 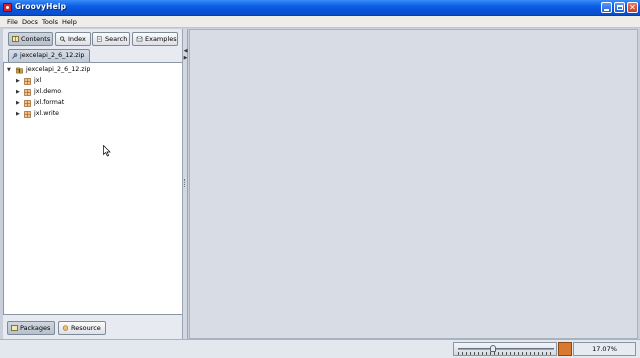 What do you see at coordinates (91, 92) in the screenshot?
I see `tree-item-jxl-demo: ▶ jxl.demo` at bounding box center [91, 92].